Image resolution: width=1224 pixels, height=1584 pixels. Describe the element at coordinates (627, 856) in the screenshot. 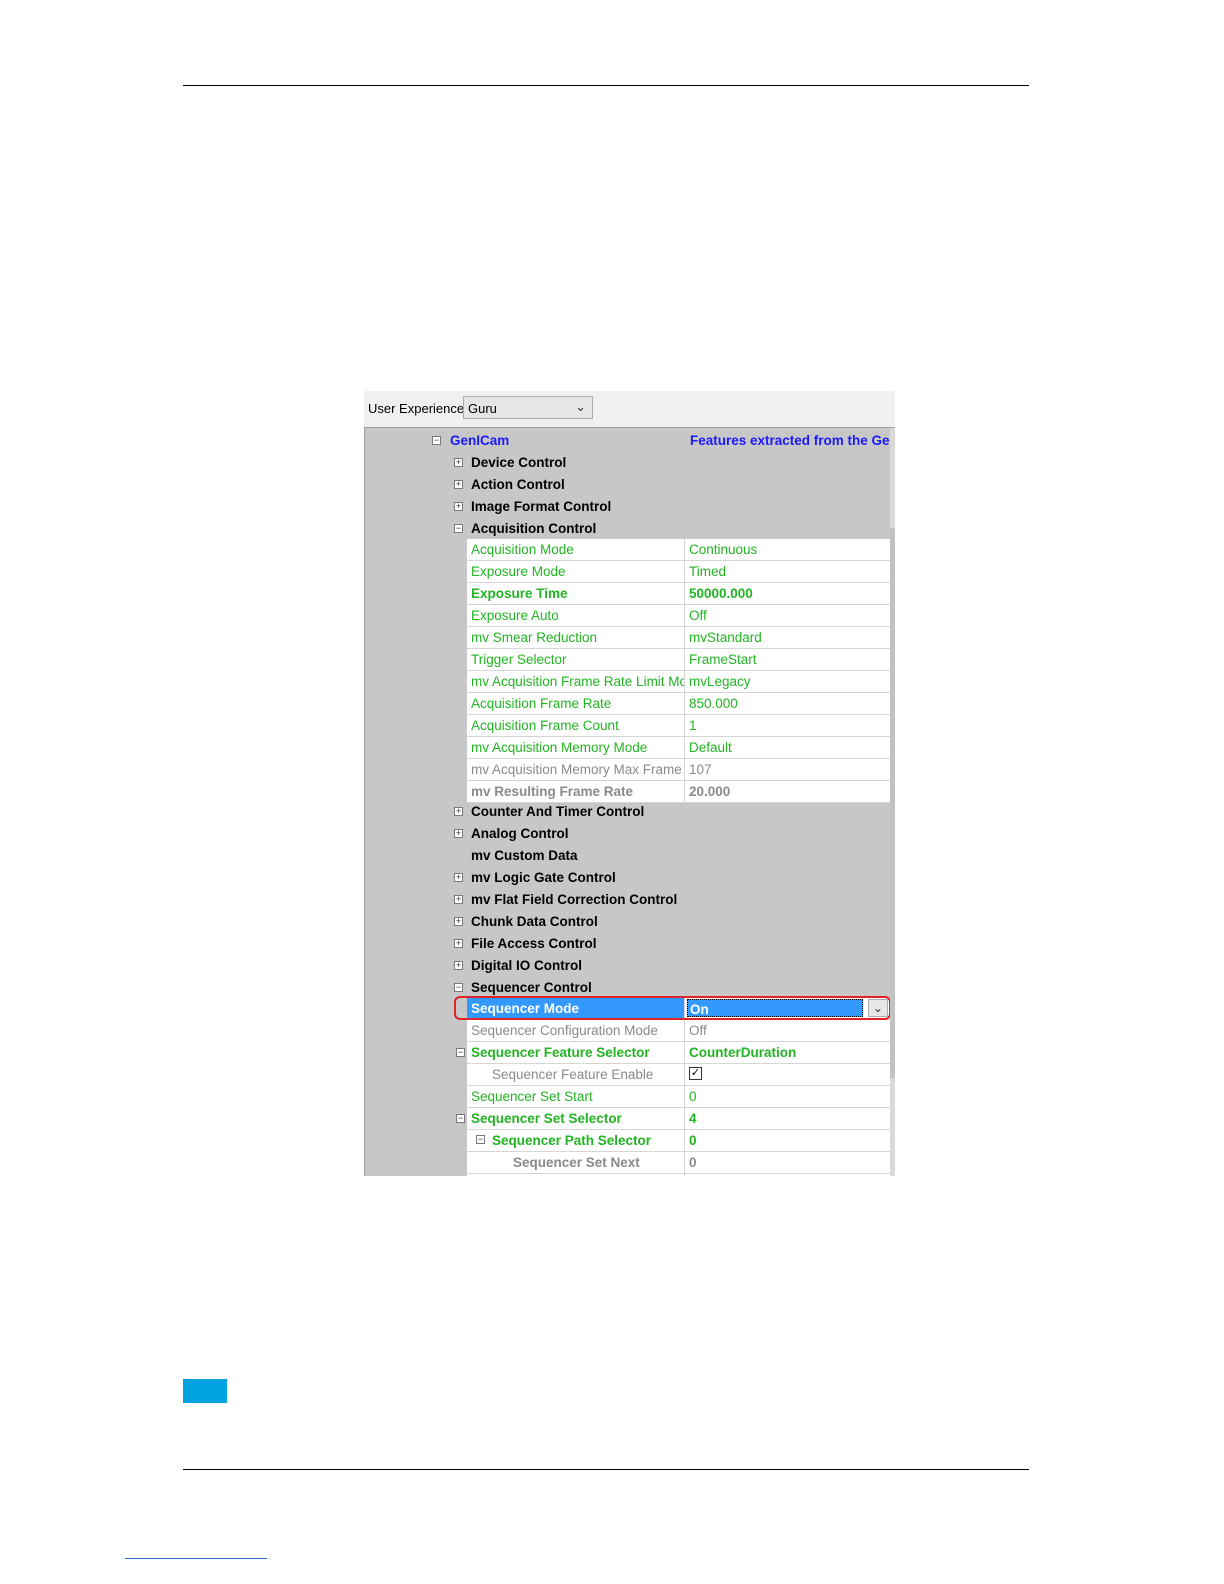

I see `tree-row-mv-custom-data: mv Custom Data` at that location.